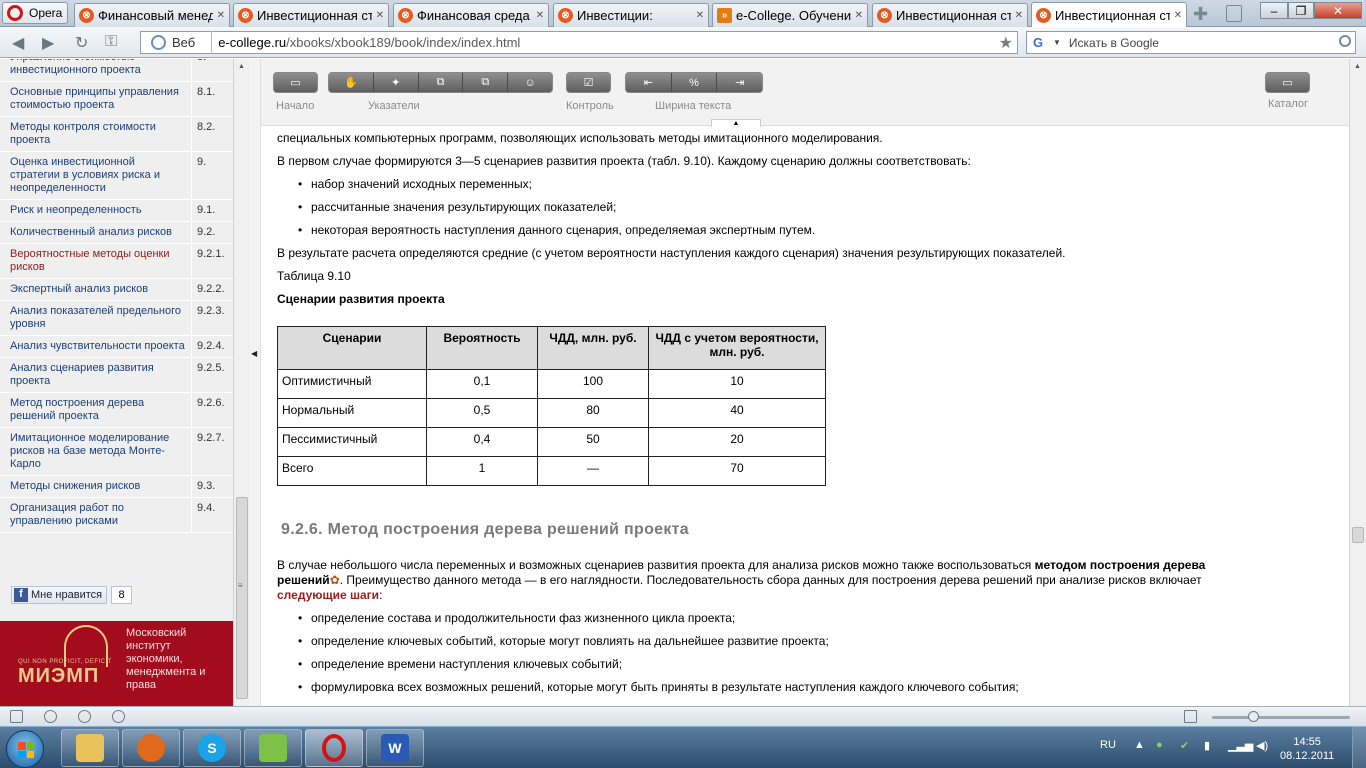 The image size is (1366, 768). What do you see at coordinates (1159, 745) in the screenshot?
I see `tray-app-icon: ●` at bounding box center [1159, 745].